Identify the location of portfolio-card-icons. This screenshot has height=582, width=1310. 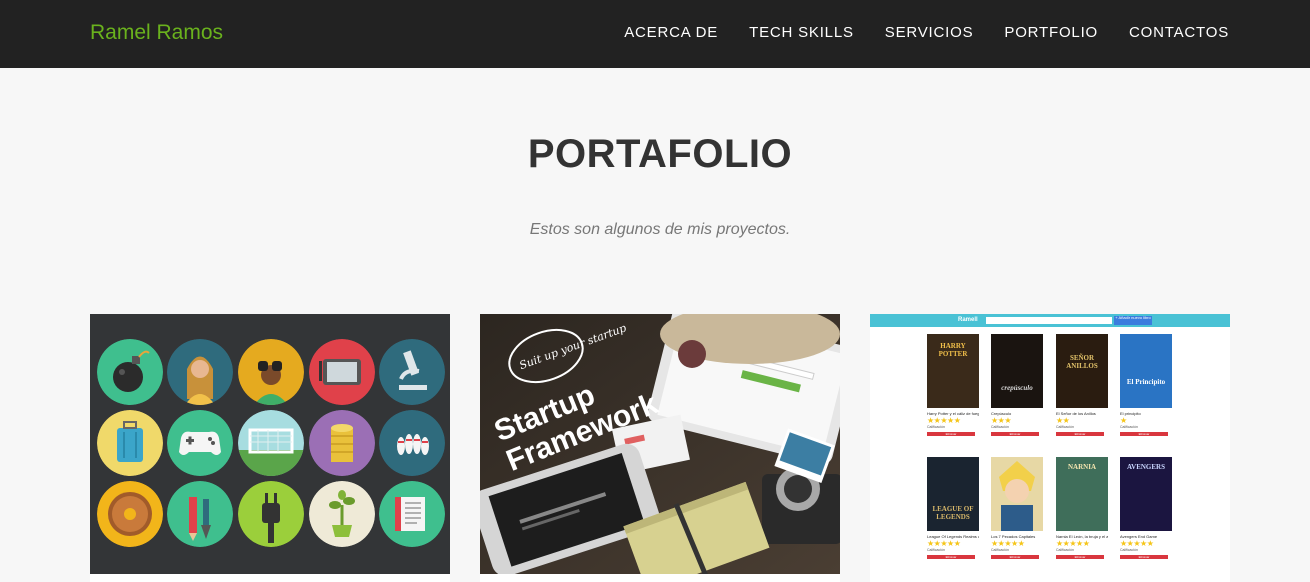
(270, 448).